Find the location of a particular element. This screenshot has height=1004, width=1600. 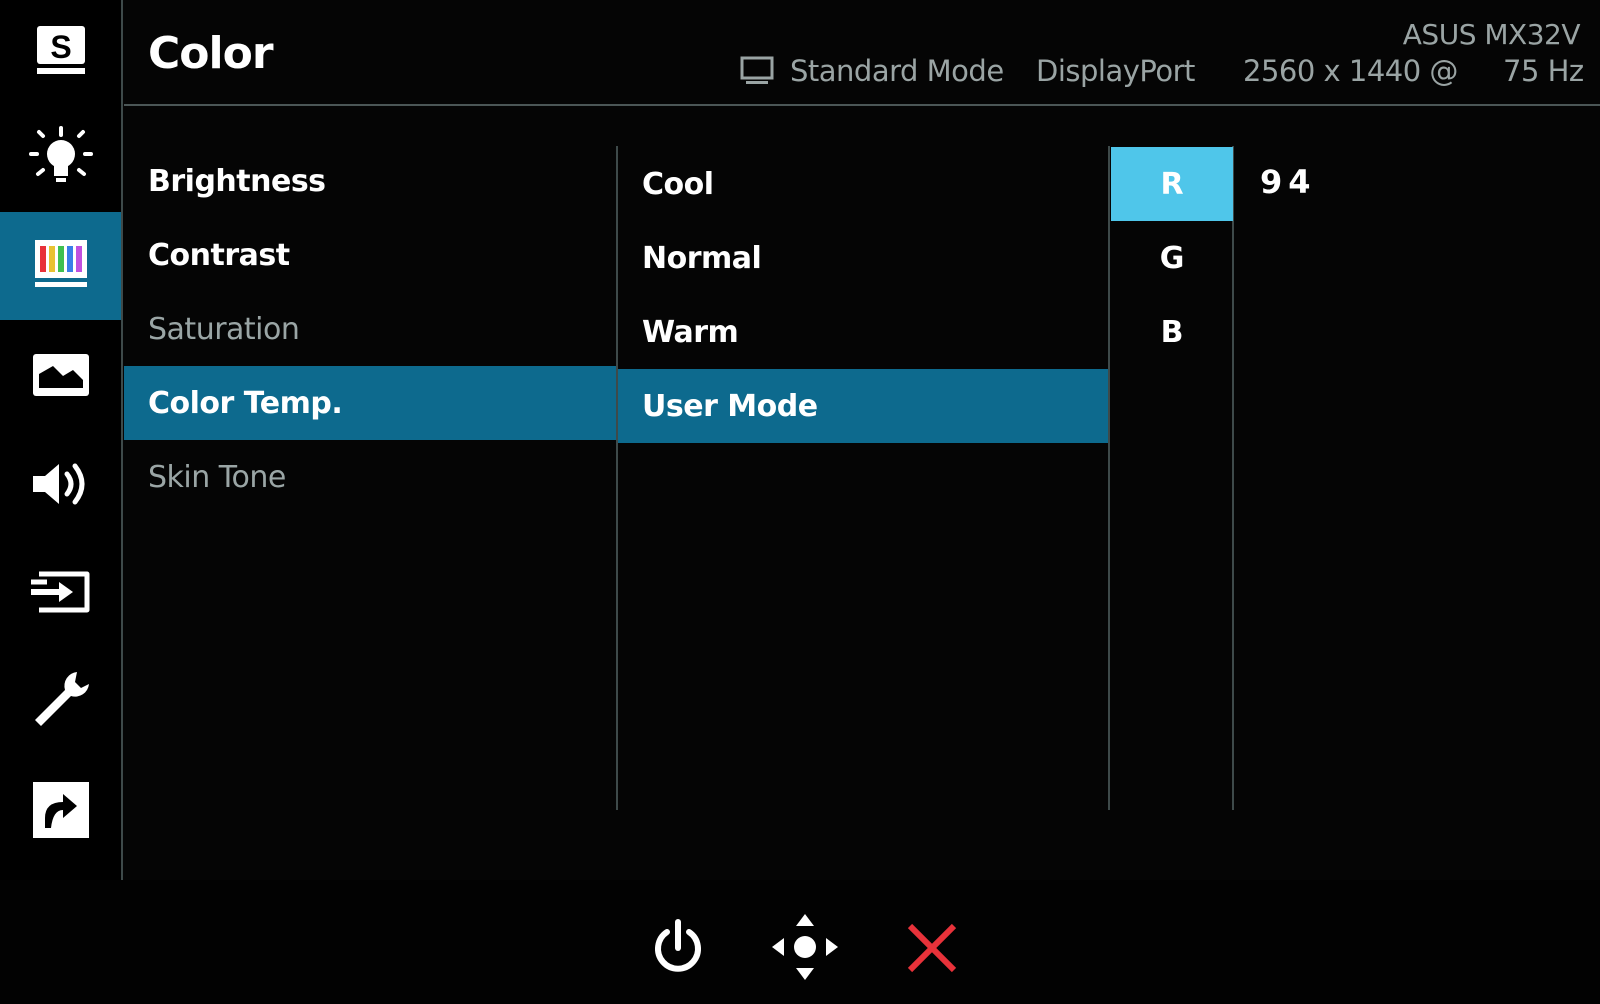

header-divider is located at coordinates (862, 105).